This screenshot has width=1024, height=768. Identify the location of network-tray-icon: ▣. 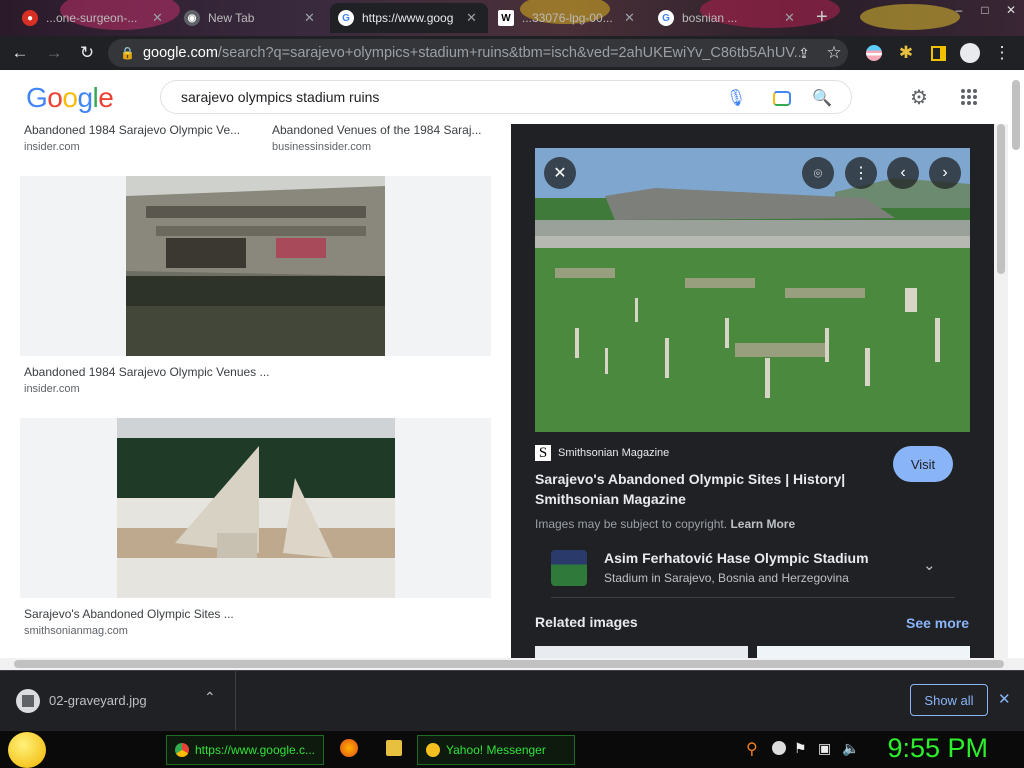
(824, 748).